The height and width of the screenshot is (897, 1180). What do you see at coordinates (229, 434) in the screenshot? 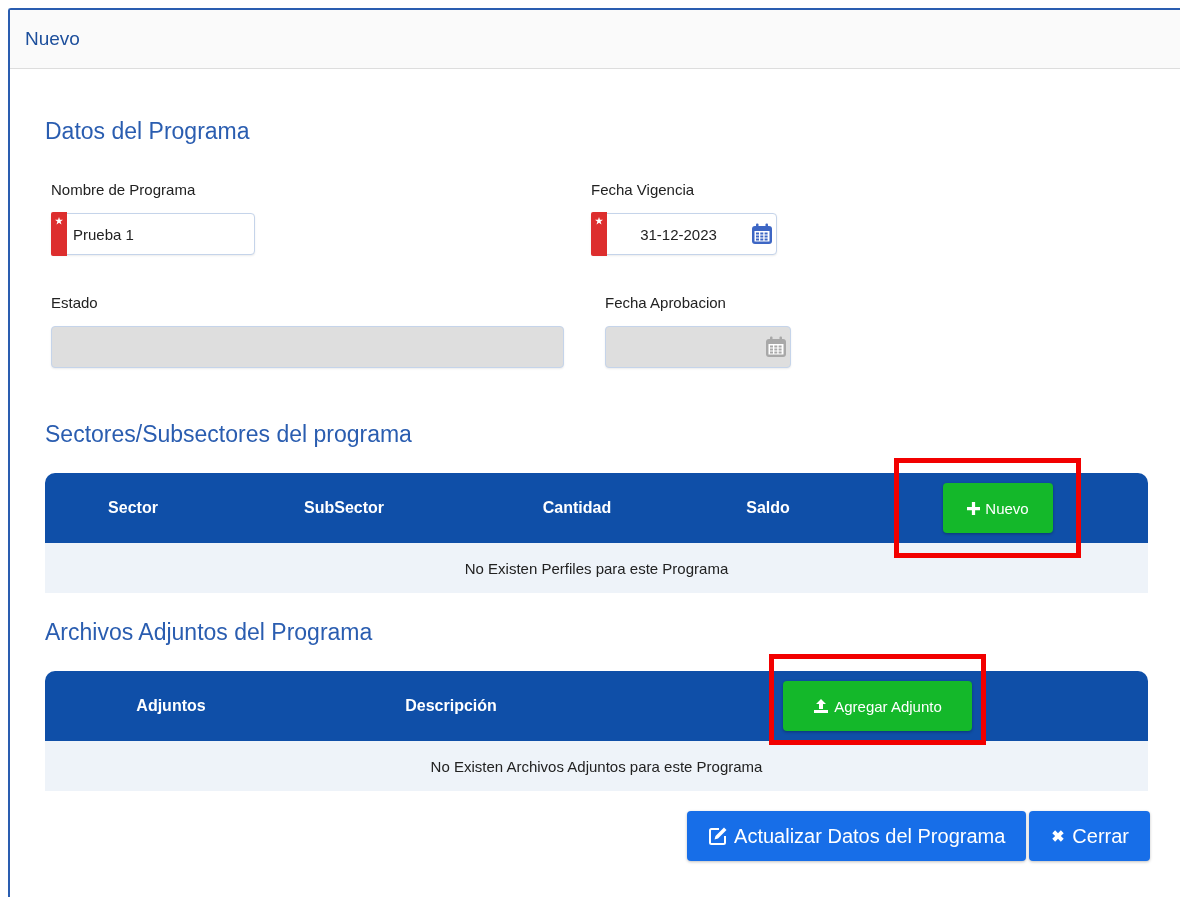
I see `section-heading: Sectores/Subsectores del programa` at bounding box center [229, 434].